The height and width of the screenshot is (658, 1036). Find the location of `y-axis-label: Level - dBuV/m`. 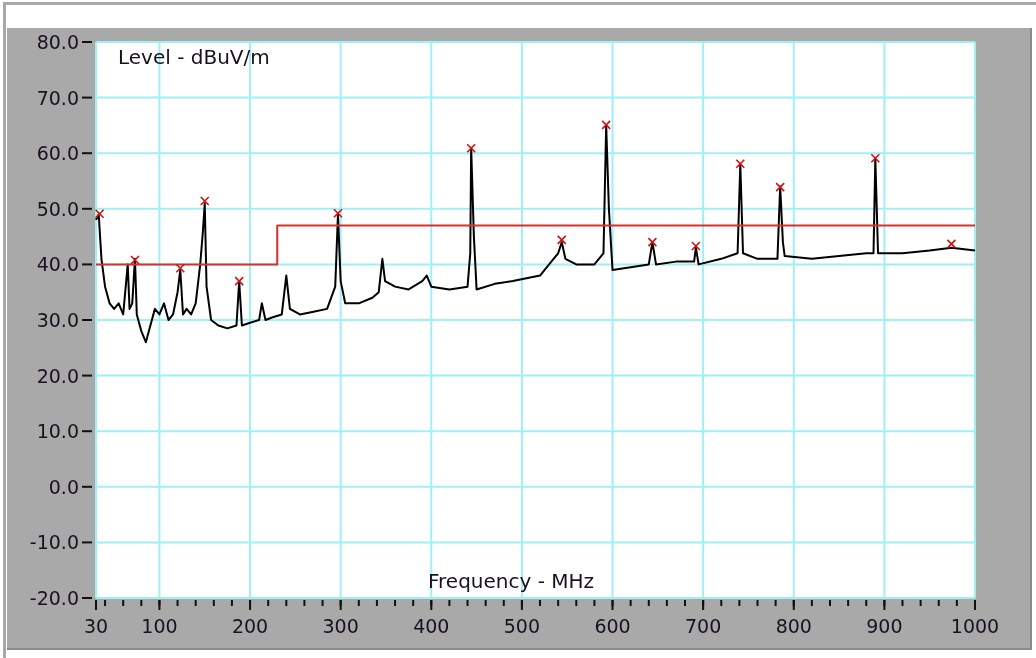

y-axis-label: Level - dBuV/m is located at coordinates (194, 57).